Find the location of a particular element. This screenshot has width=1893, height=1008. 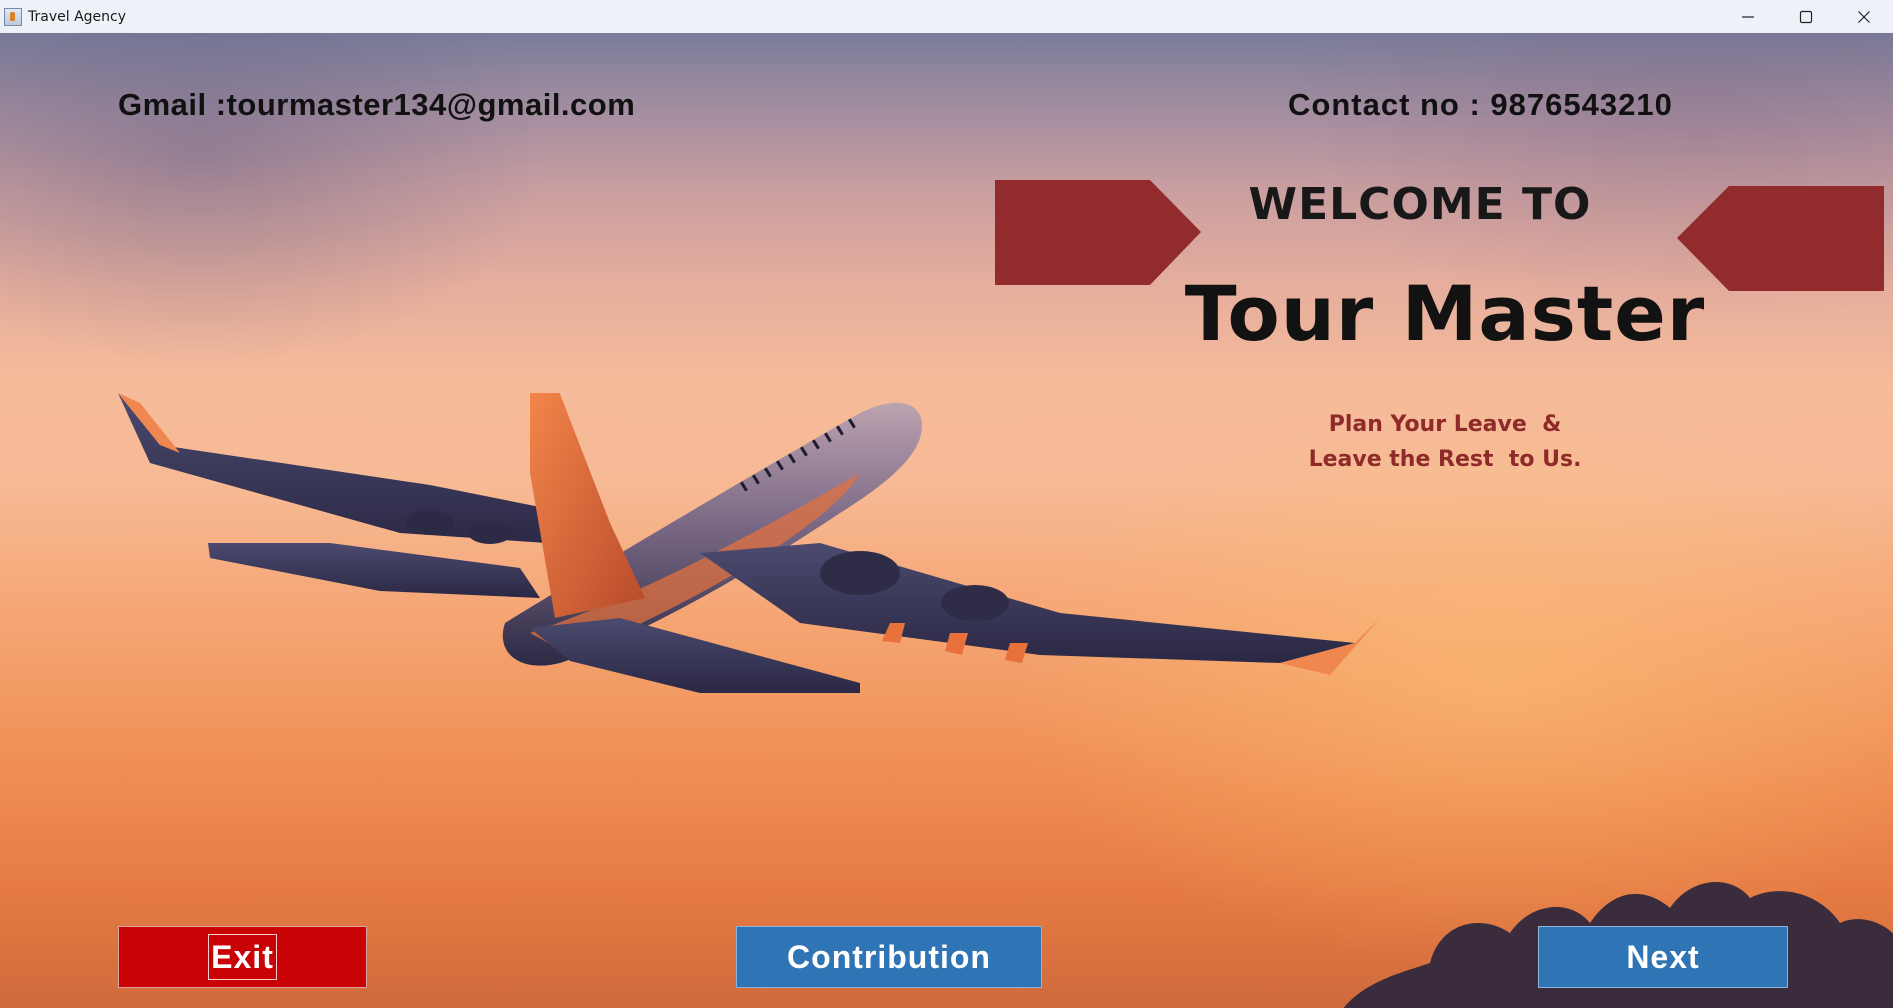

maximize-button is located at coordinates (1806, 16).